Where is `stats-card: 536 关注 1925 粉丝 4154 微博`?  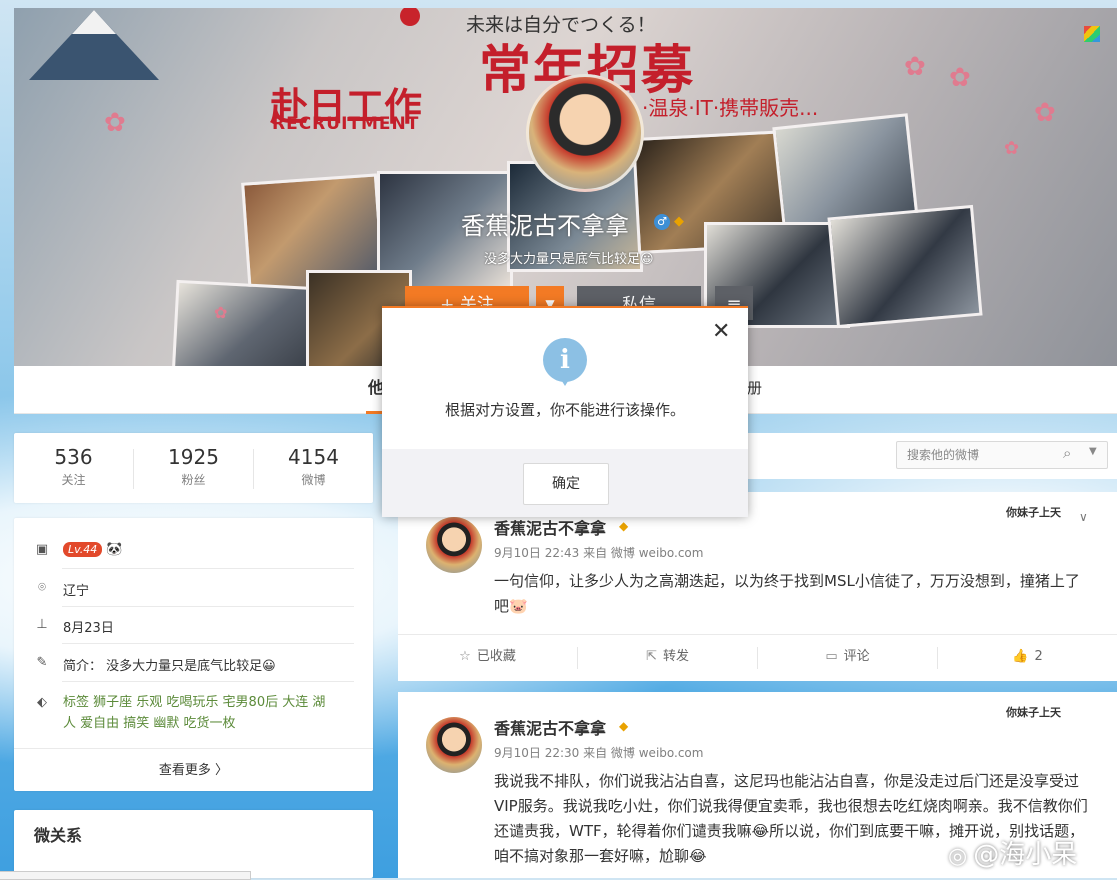 stats-card: 536 关注 1925 粉丝 4154 微博 is located at coordinates (193, 468).